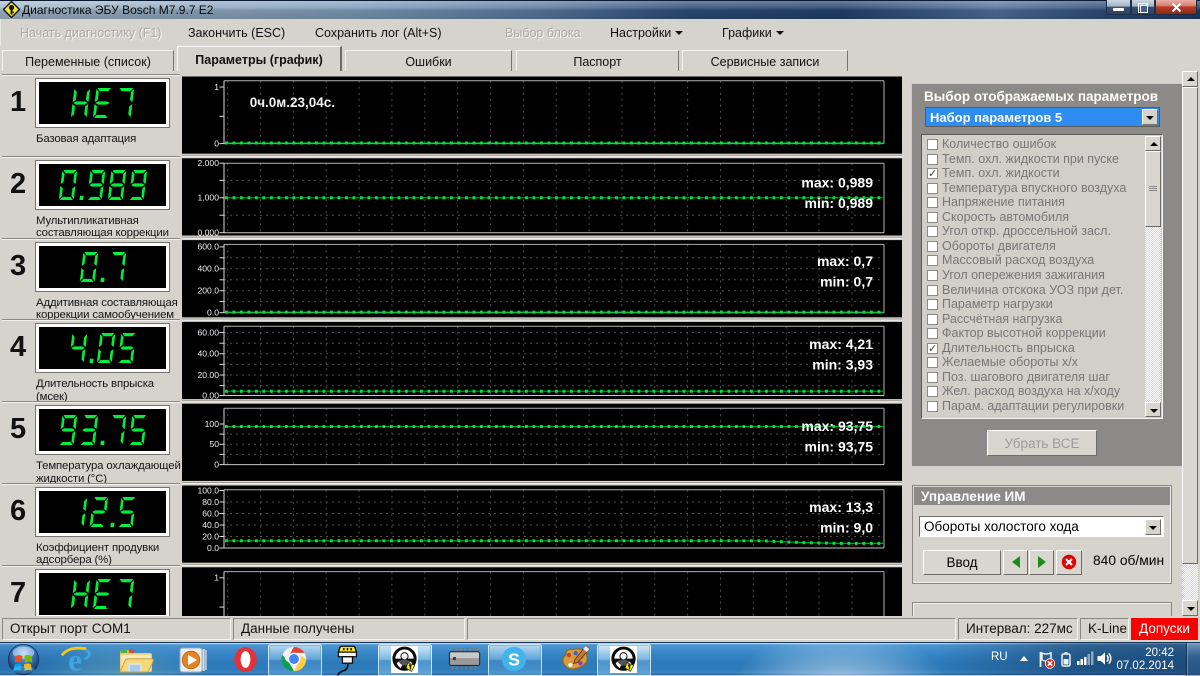 Image resolution: width=1200 pixels, height=676 pixels. Describe the element at coordinates (845, 261) in the screenshot. I see `svg-text: max: 0,7` at that location.